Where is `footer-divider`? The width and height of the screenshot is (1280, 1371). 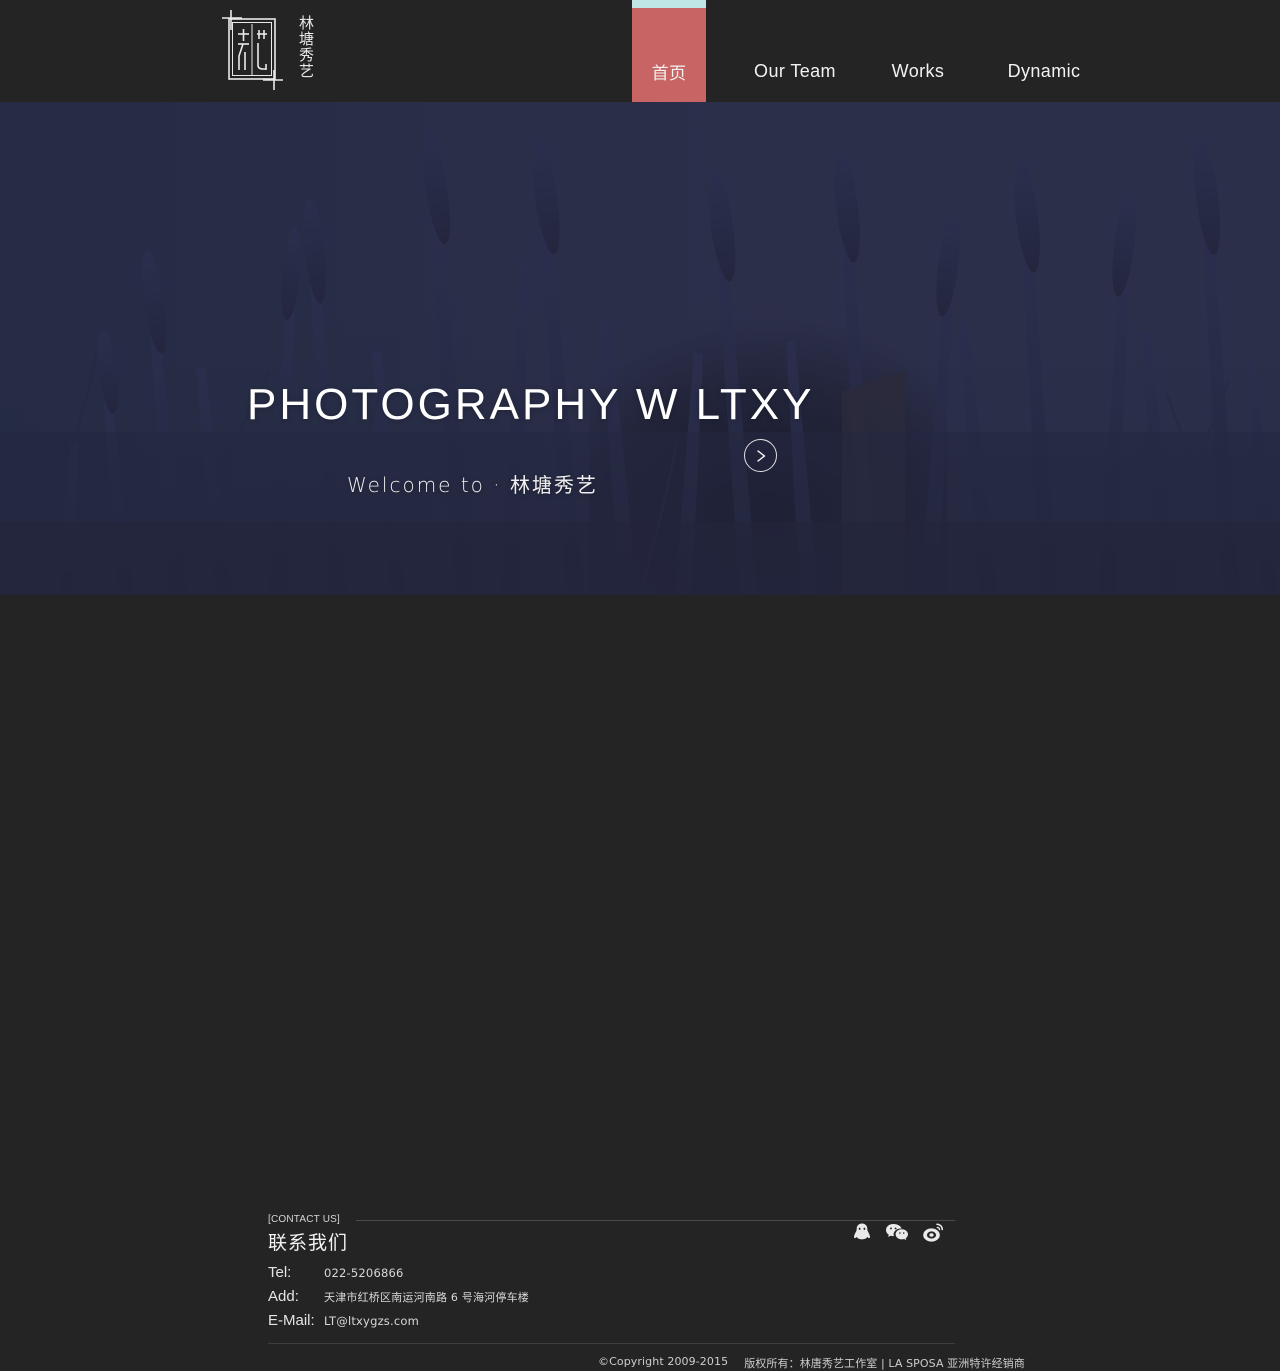 footer-divider is located at coordinates (611, 1343).